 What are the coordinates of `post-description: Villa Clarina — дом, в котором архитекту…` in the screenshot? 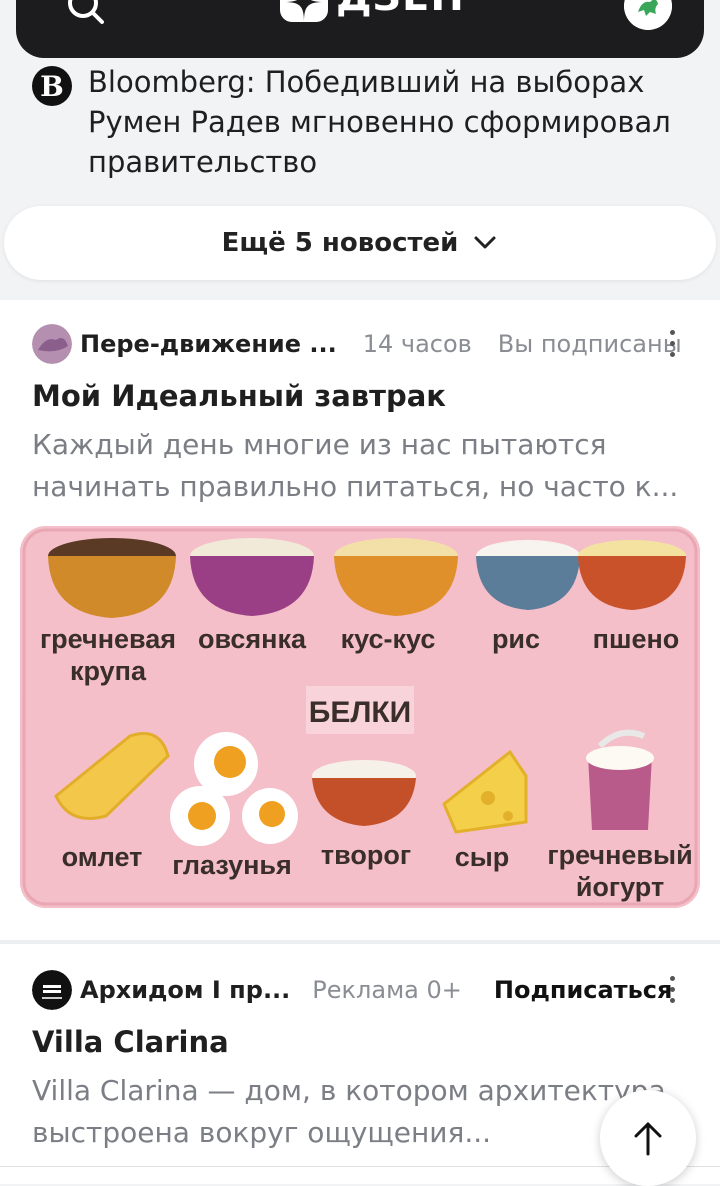 It's located at (362, 1112).